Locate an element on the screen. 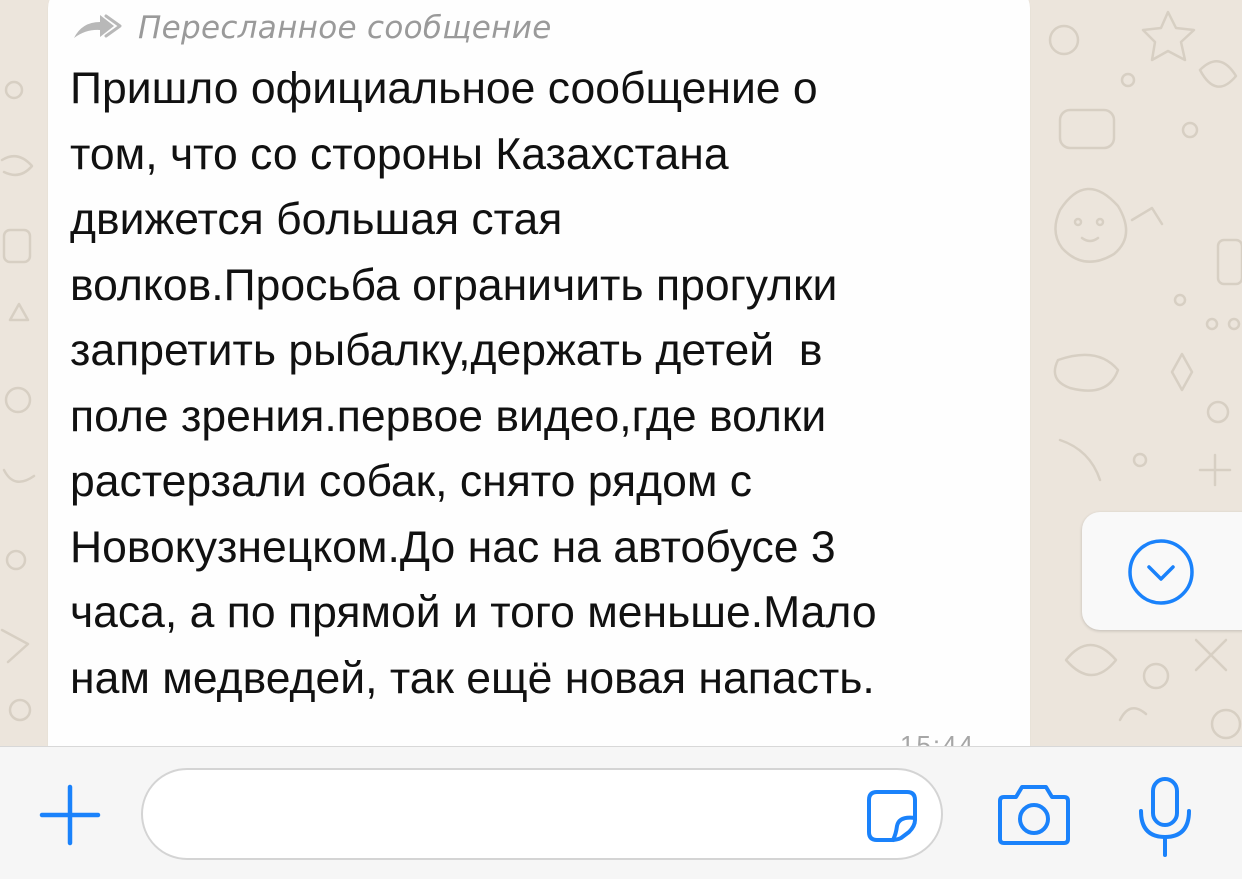 This screenshot has width=1242, height=879. sticker-button is located at coordinates (892, 815).